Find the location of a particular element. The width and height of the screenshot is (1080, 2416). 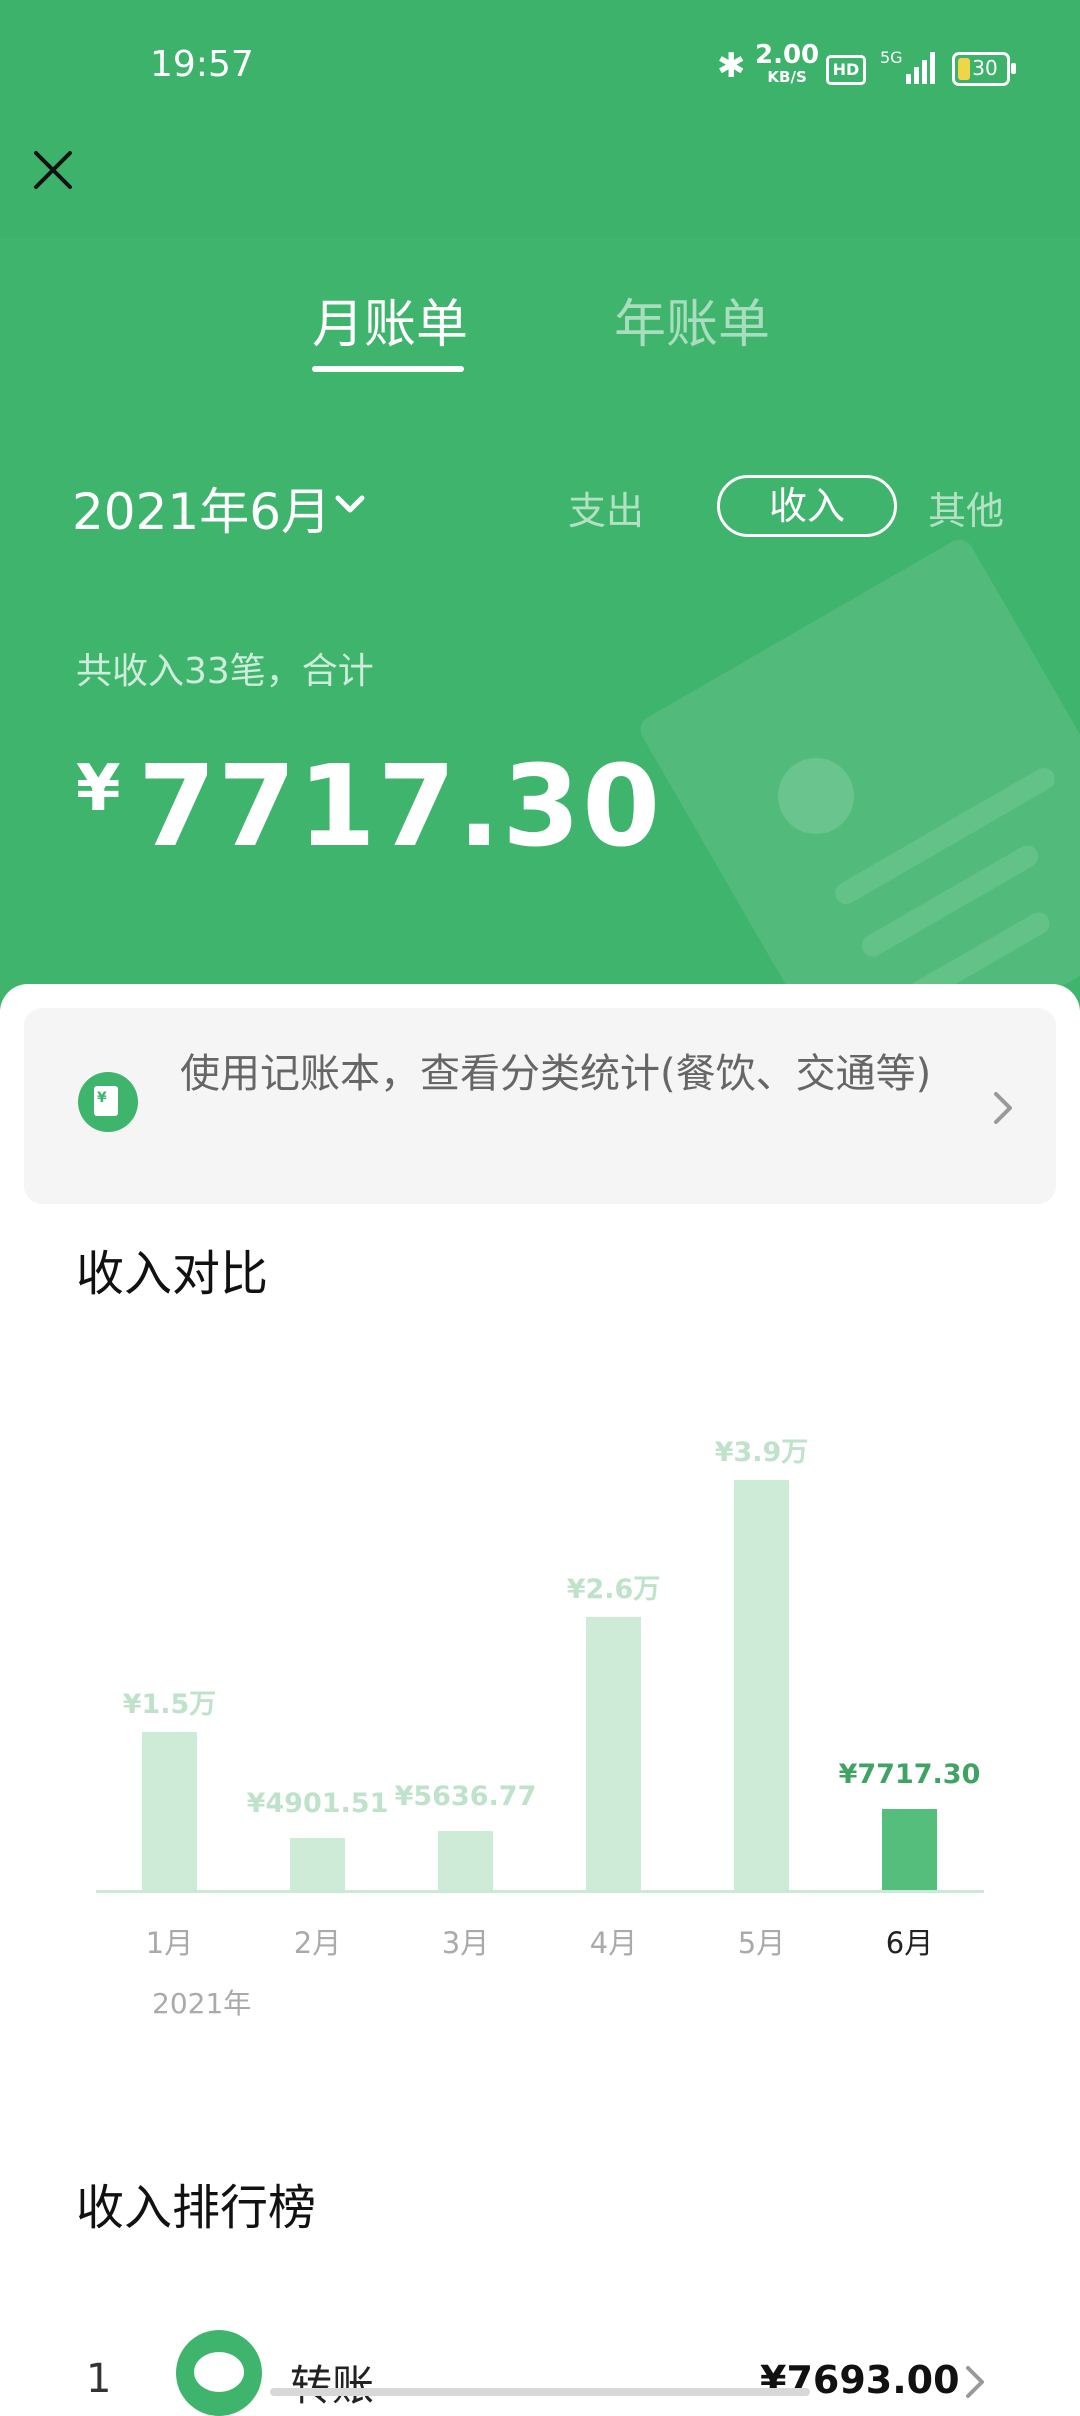

home-indicator is located at coordinates (540, 2392).